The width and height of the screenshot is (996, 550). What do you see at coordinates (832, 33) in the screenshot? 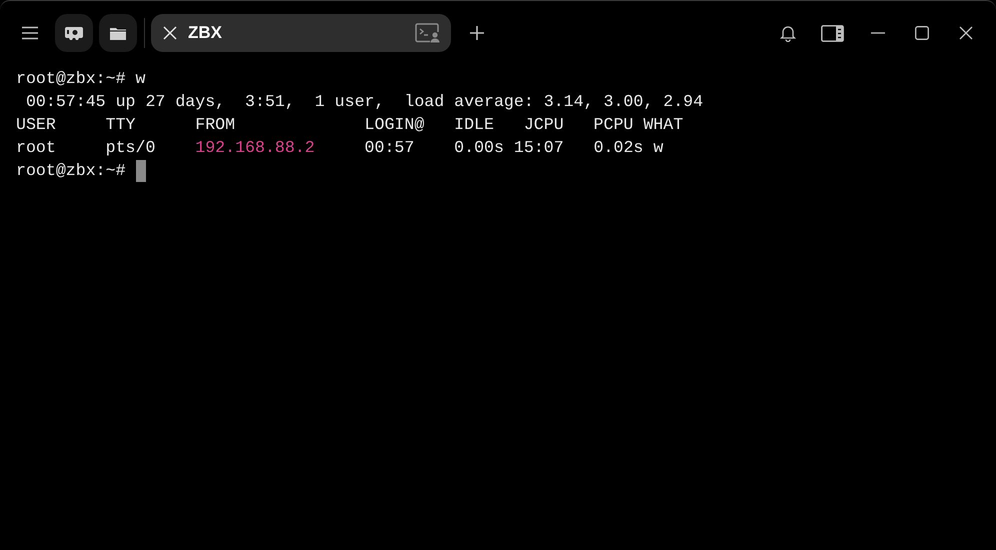
I see `side-panel-icon` at bounding box center [832, 33].